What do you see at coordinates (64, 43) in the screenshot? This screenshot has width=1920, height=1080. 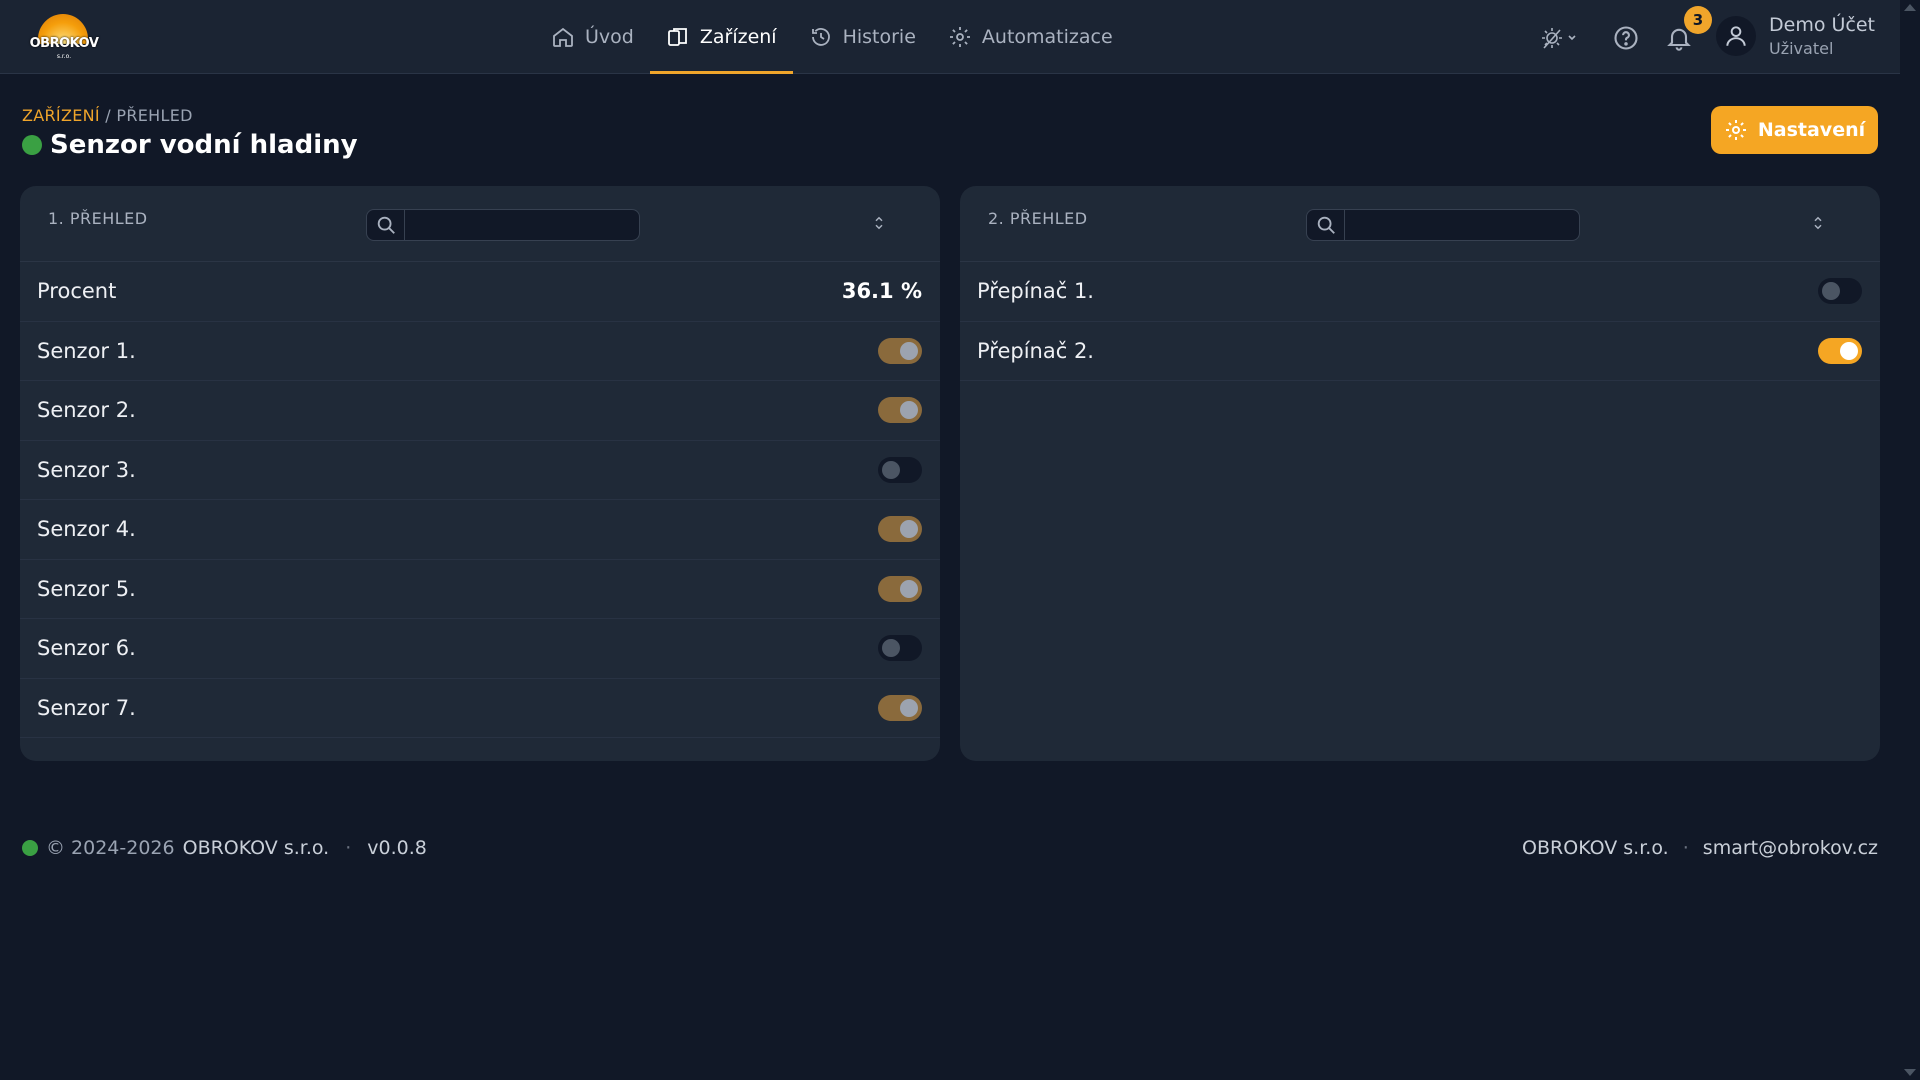 I see `logo-text: OBROKOV` at bounding box center [64, 43].